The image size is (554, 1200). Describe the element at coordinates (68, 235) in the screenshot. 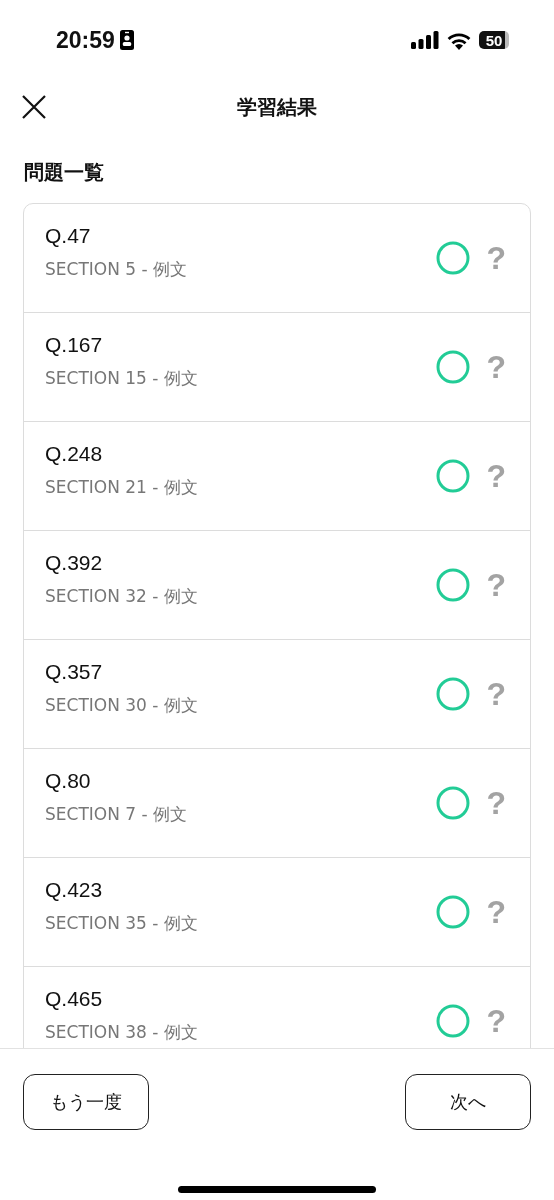

I see `question-number: Q.47` at that location.